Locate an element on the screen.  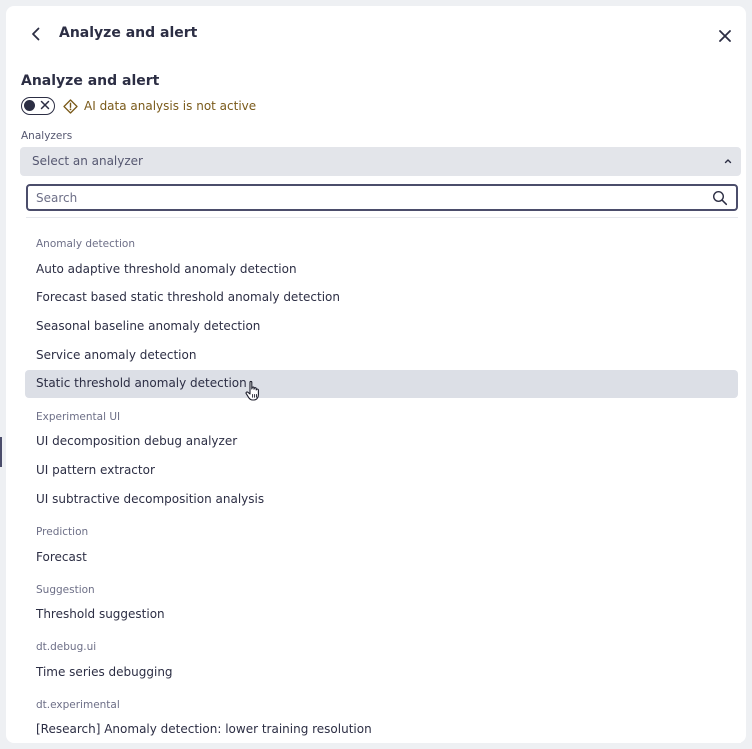
close-icon is located at coordinates (725, 36).